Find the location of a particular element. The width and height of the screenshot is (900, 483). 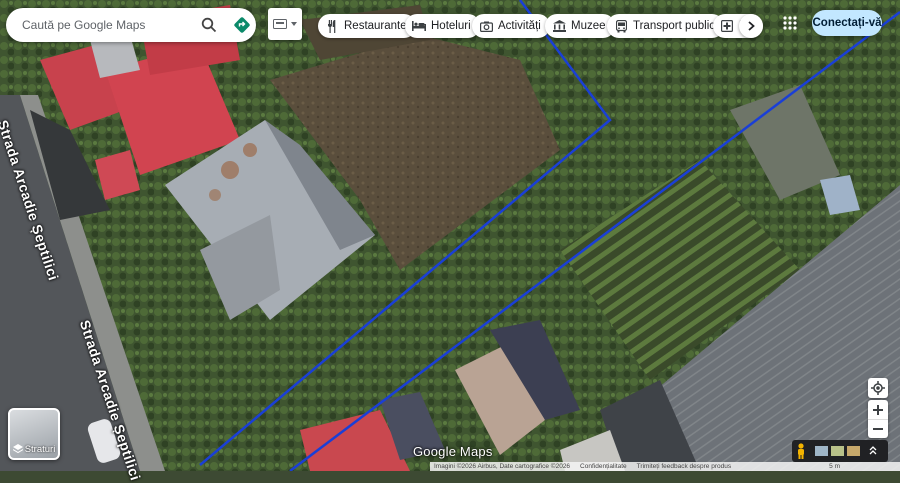

chip-public-transport: Transport public is located at coordinates (666, 26).